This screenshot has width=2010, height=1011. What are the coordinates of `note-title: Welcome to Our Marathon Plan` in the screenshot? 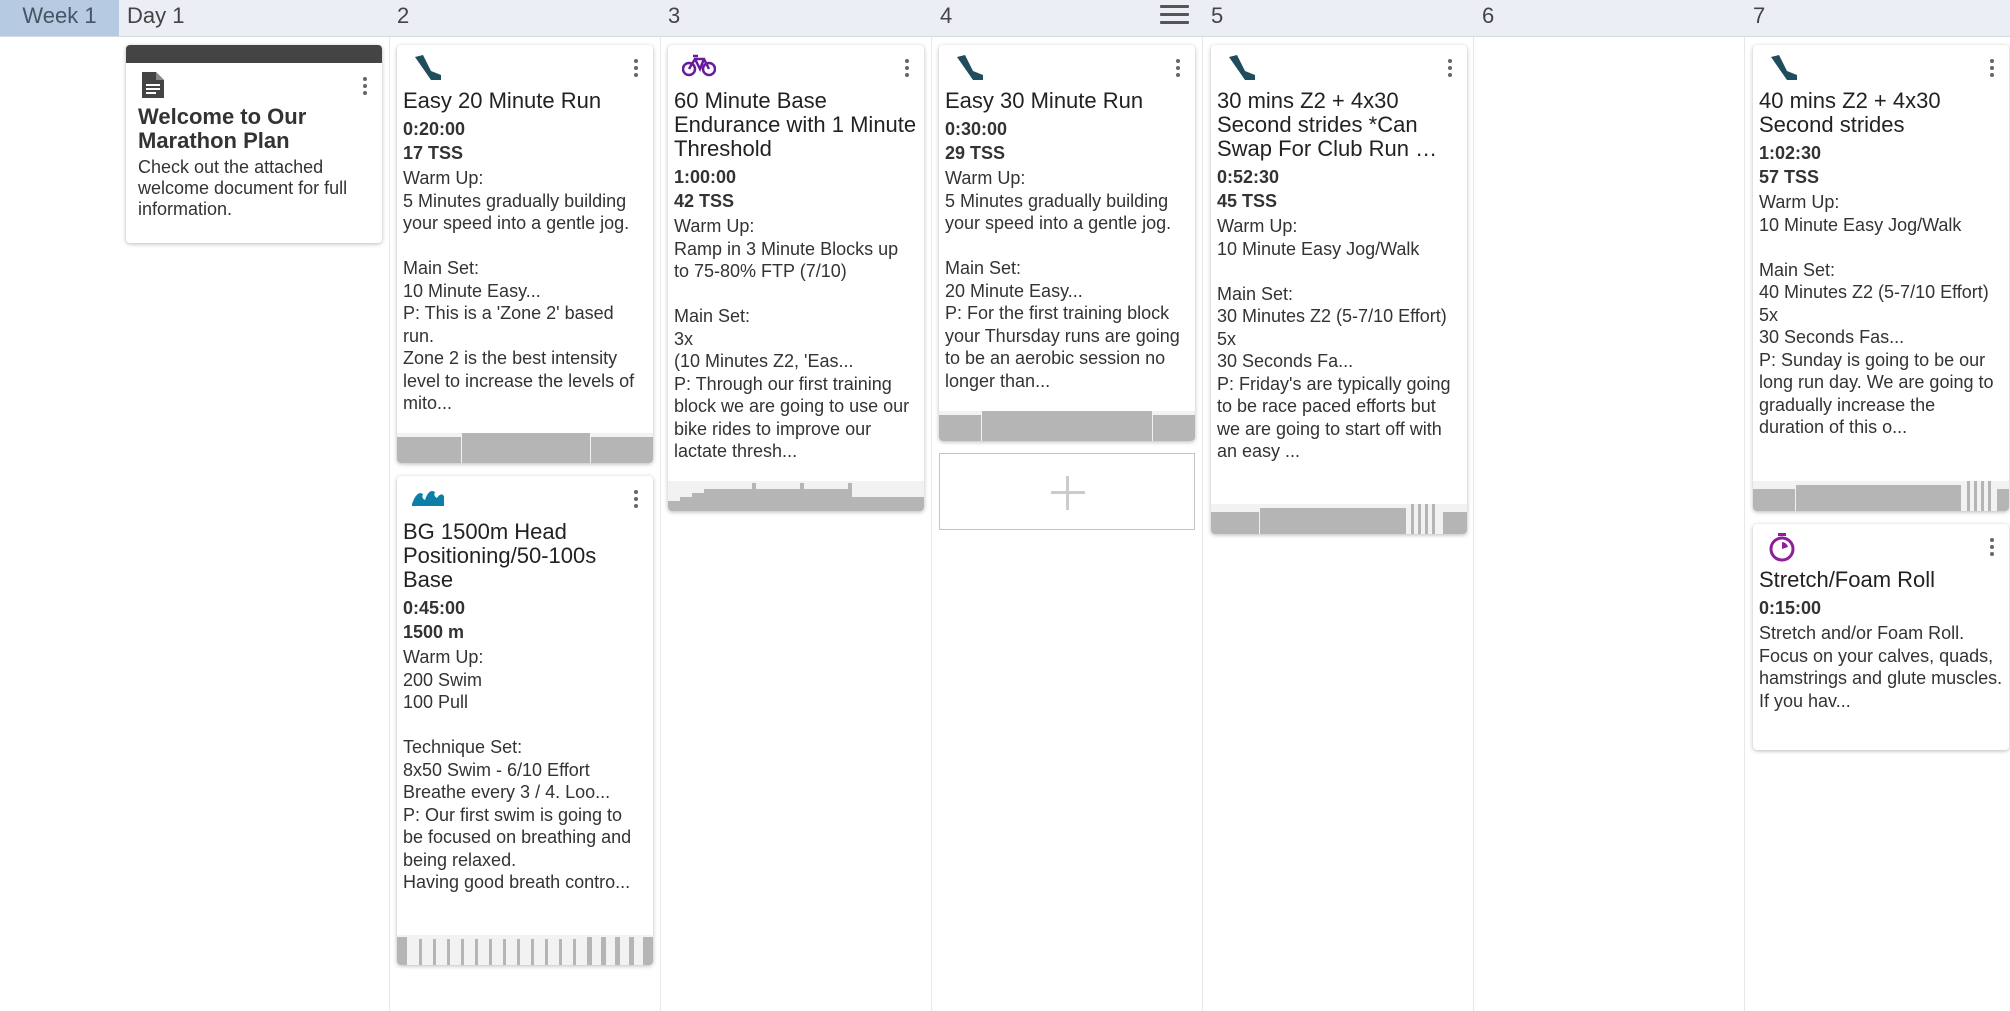 It's located at (222, 128).